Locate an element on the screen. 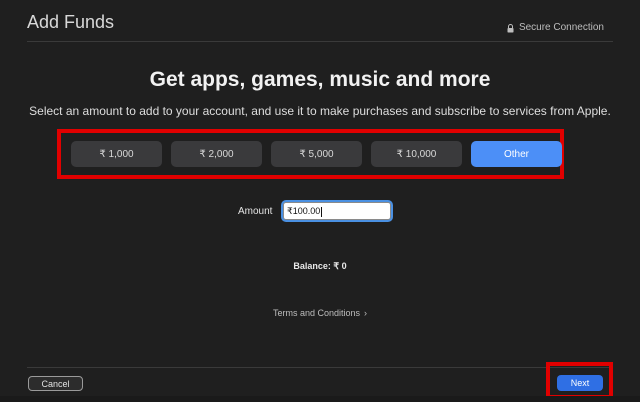  amount-value: ₹100.00 is located at coordinates (304, 211).